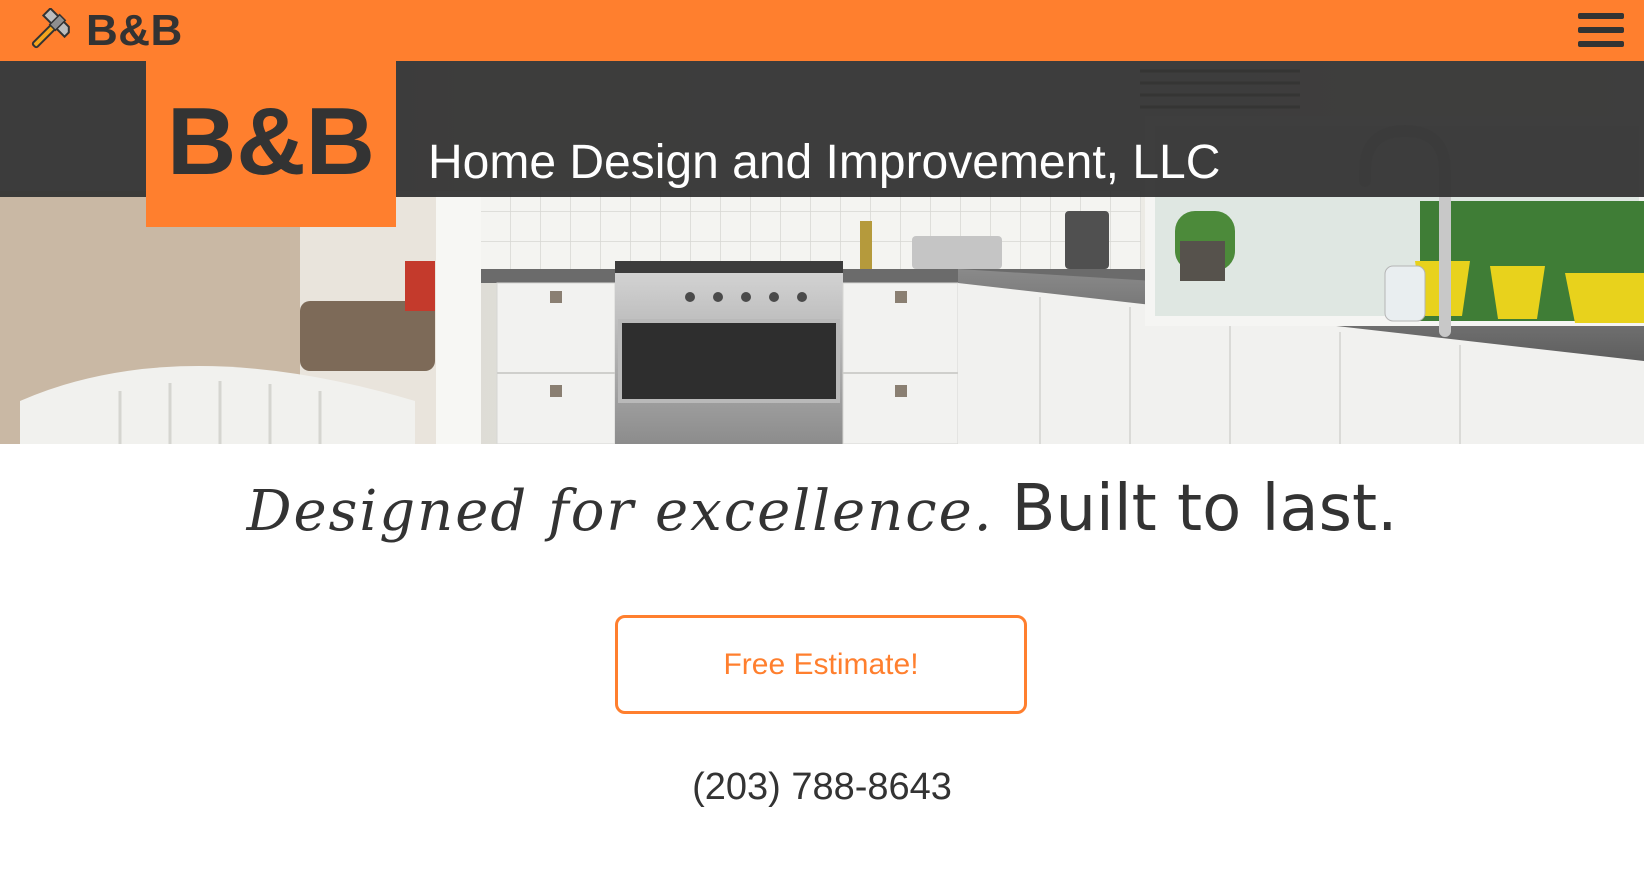 The height and width of the screenshot is (883, 1644). I want to click on logo-text: B&B, so click(271, 141).